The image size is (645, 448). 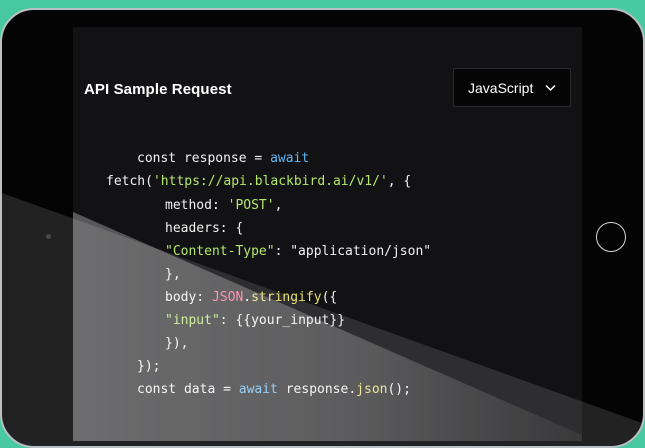 What do you see at coordinates (372, 389) in the screenshot?
I see `code-token: json` at bounding box center [372, 389].